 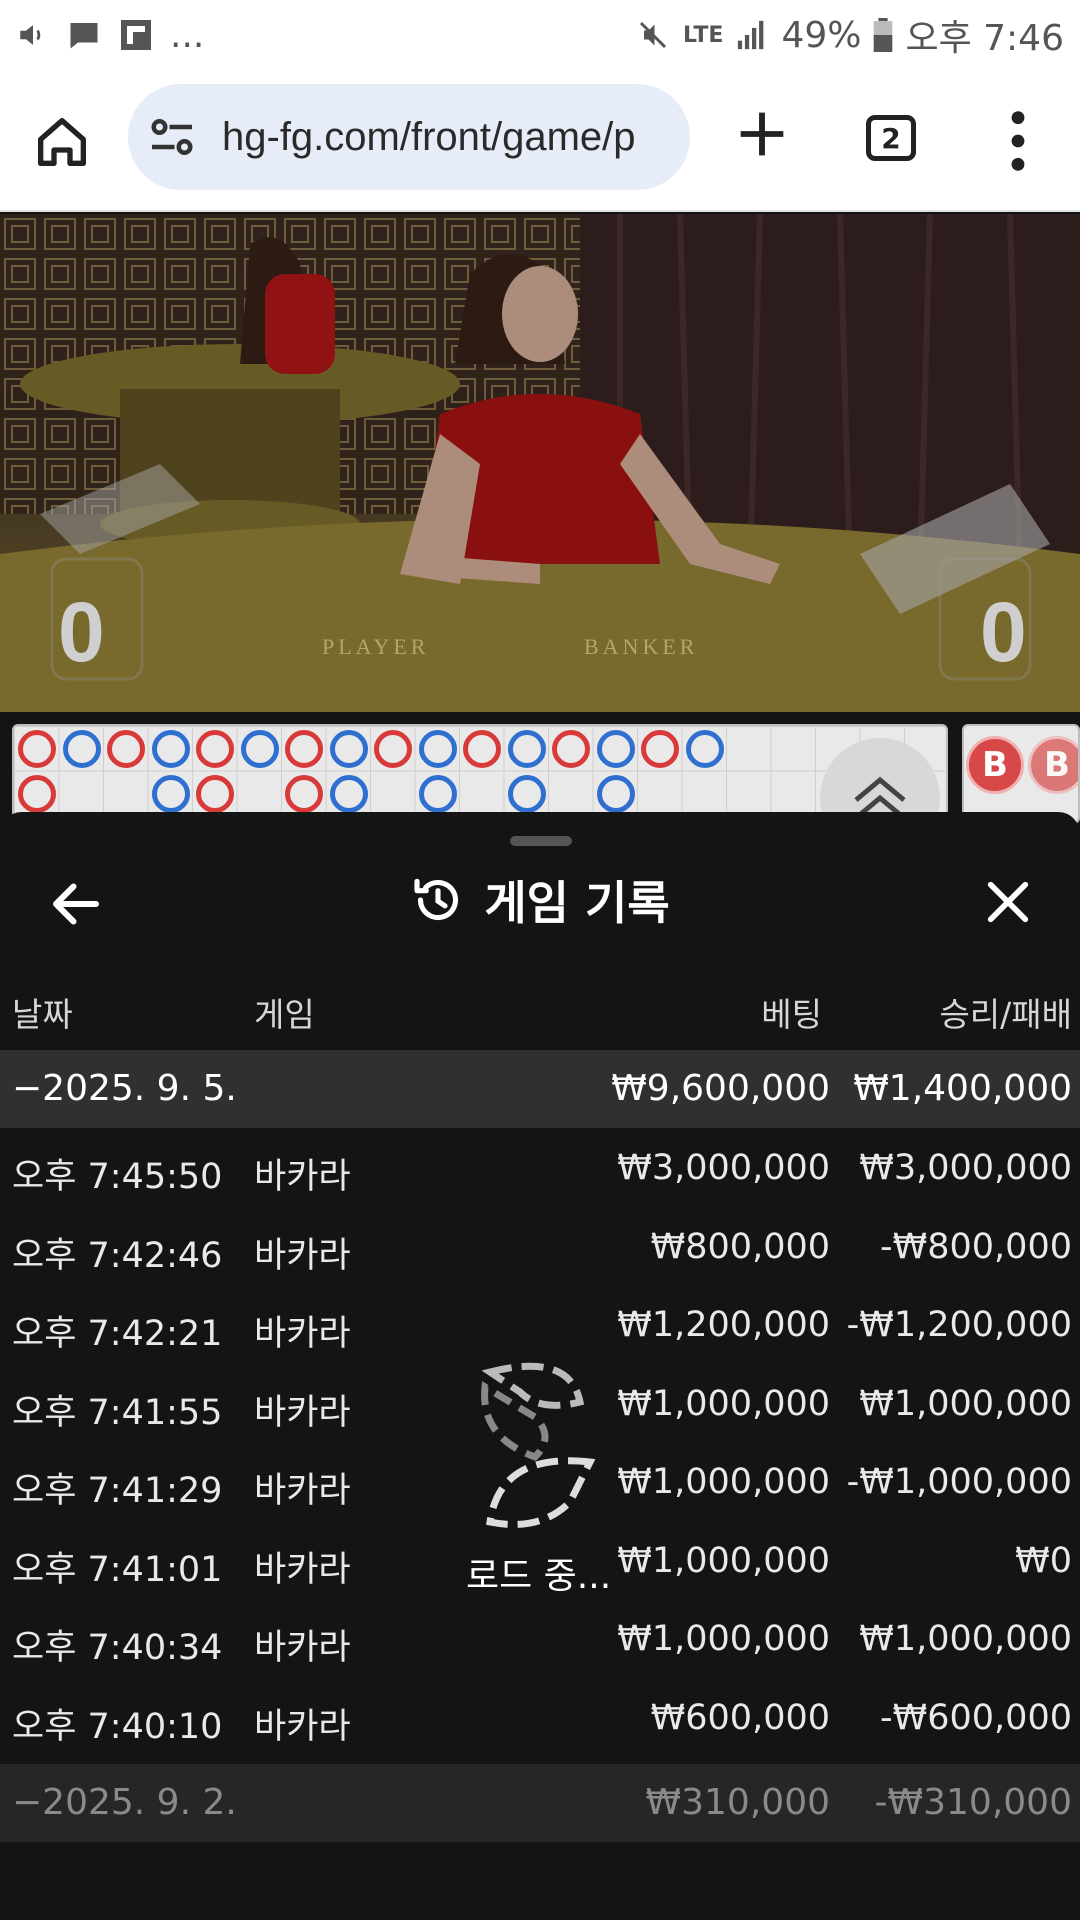 What do you see at coordinates (117, 1569) in the screenshot?
I see `row-time: 오후 7:41:01` at bounding box center [117, 1569].